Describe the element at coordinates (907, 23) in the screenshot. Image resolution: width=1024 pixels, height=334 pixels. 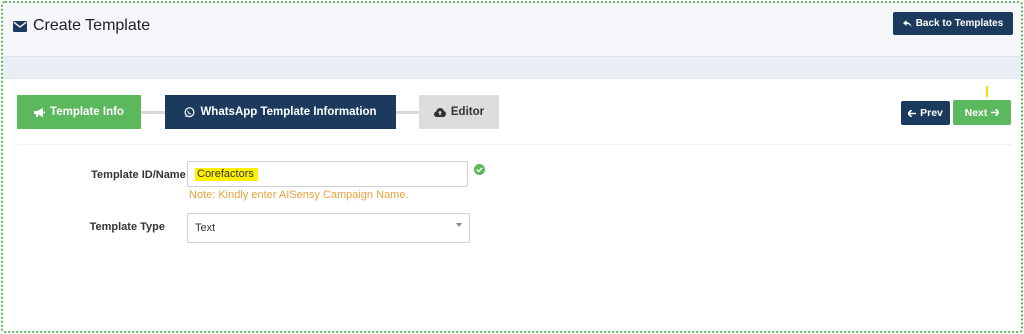
I see `reply-arrow-icon` at that location.